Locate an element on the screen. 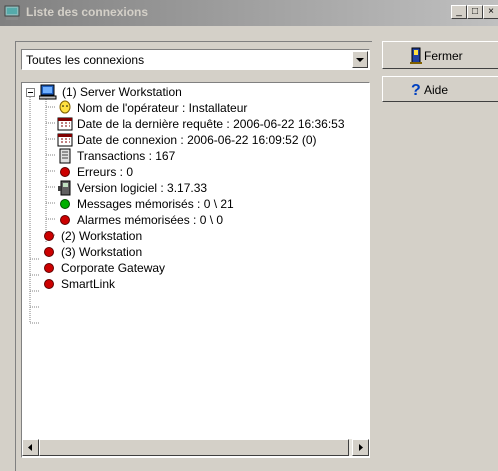 The width and height of the screenshot is (498, 471). scroll-thumb is located at coordinates (194, 447).